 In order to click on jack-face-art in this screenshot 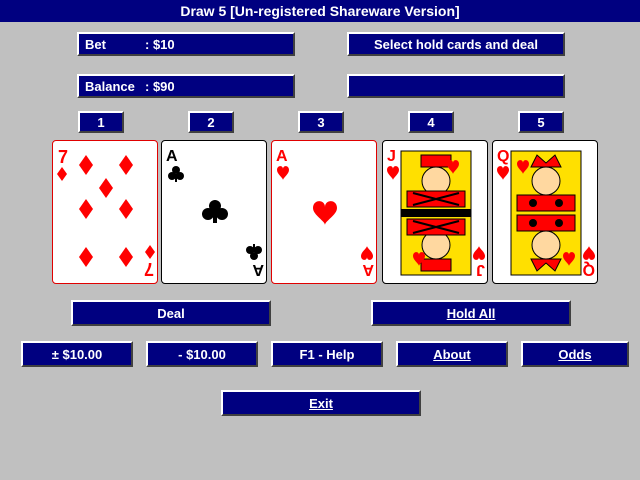, I will do `click(436, 213)`.